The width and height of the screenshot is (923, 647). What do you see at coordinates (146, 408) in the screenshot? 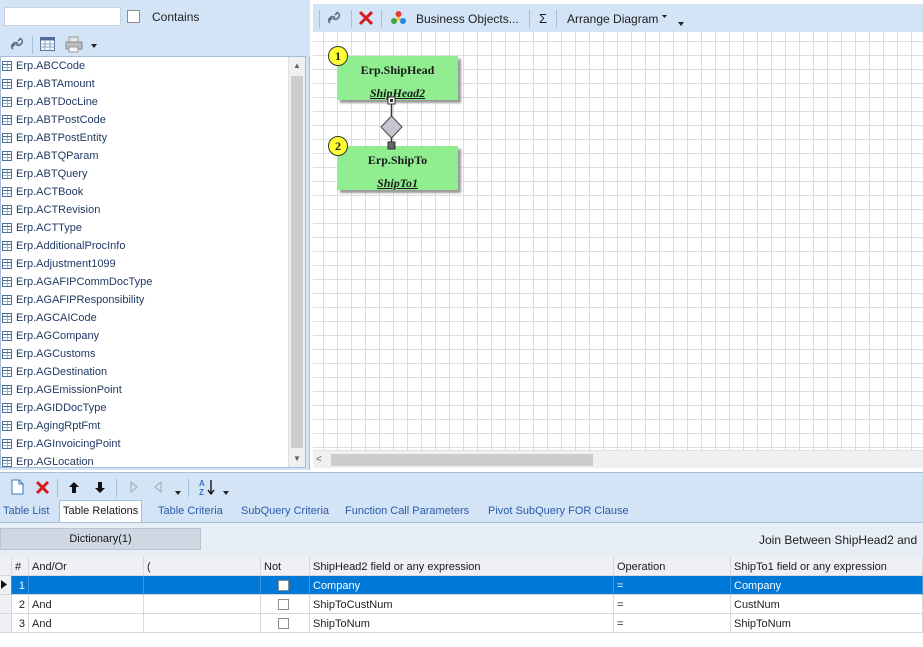
I see `list-item: Erp.AGIDDocType` at bounding box center [146, 408].